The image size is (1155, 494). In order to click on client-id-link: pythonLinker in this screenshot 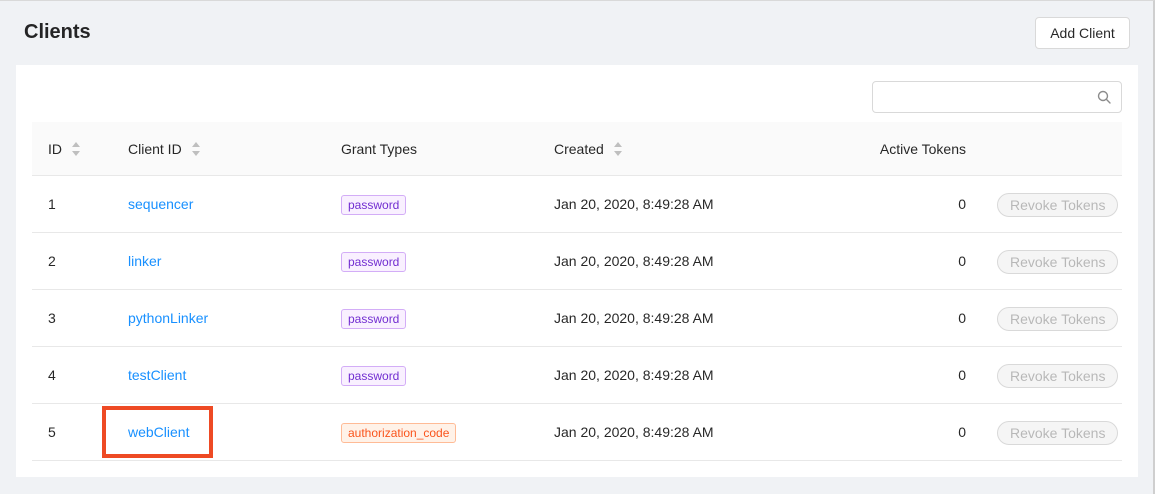, I will do `click(168, 318)`.